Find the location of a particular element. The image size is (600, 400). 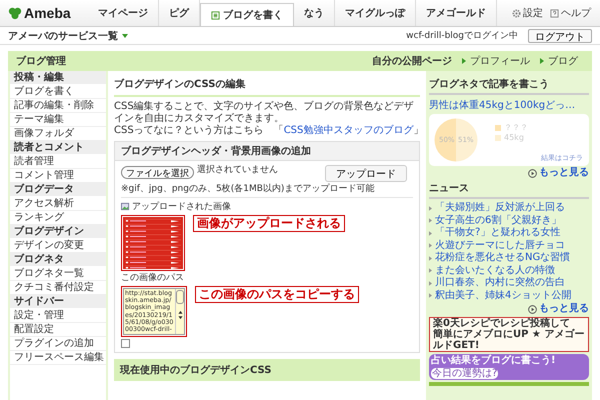

sidebar-item: ブログを書く is located at coordinates (58, 92).